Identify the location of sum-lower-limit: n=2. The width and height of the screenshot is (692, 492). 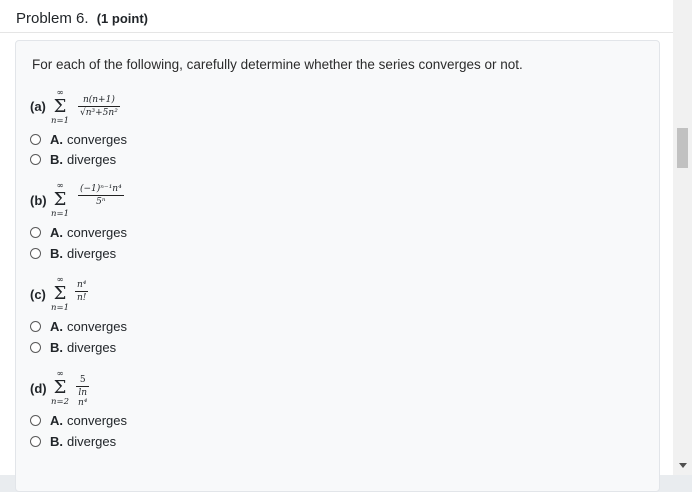
(60, 402).